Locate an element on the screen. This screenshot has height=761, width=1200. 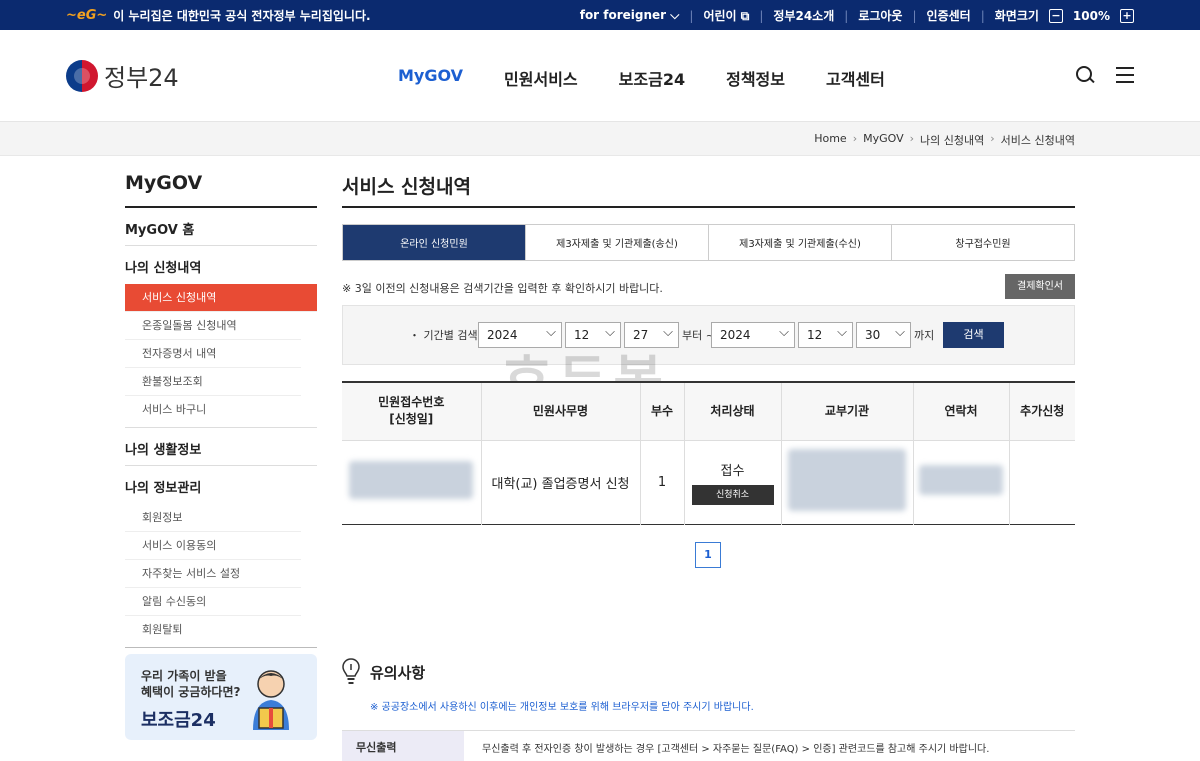
to-suffix: 까지 is located at coordinates (924, 335).